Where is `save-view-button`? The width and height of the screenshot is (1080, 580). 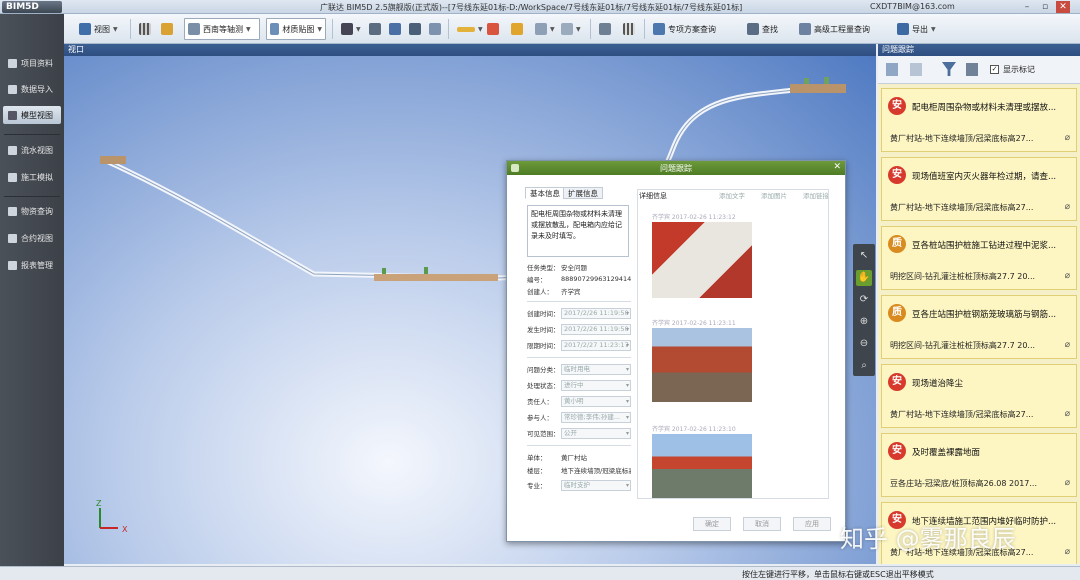 save-view-button is located at coordinates (395, 29).